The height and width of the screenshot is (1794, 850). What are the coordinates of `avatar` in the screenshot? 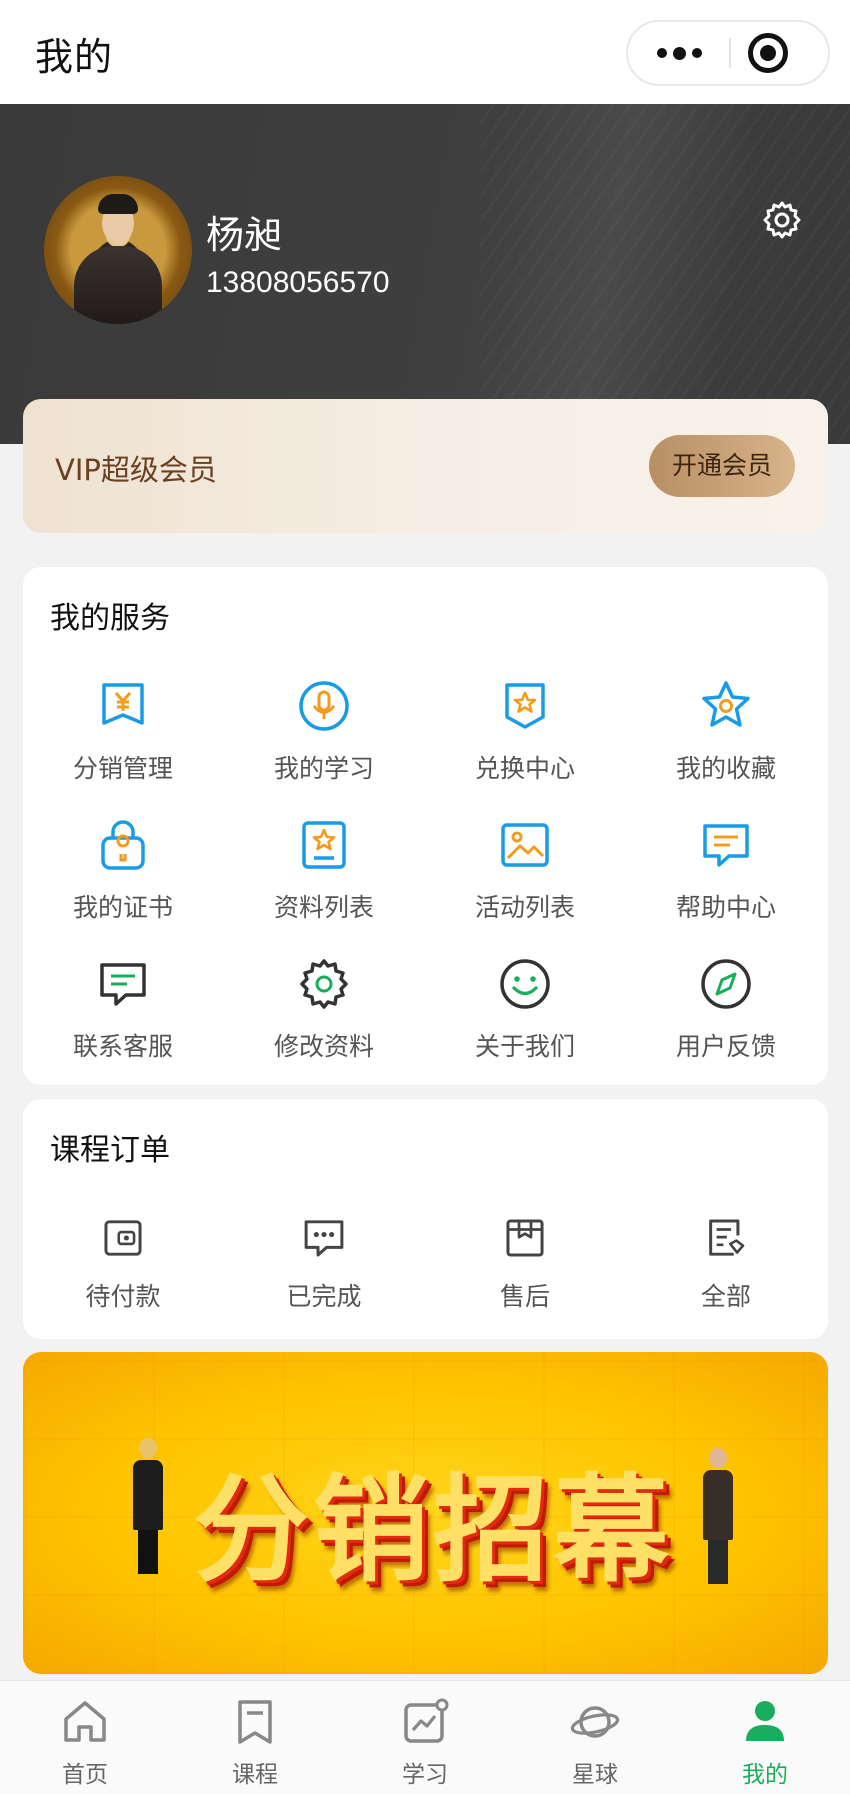 It's located at (118, 250).